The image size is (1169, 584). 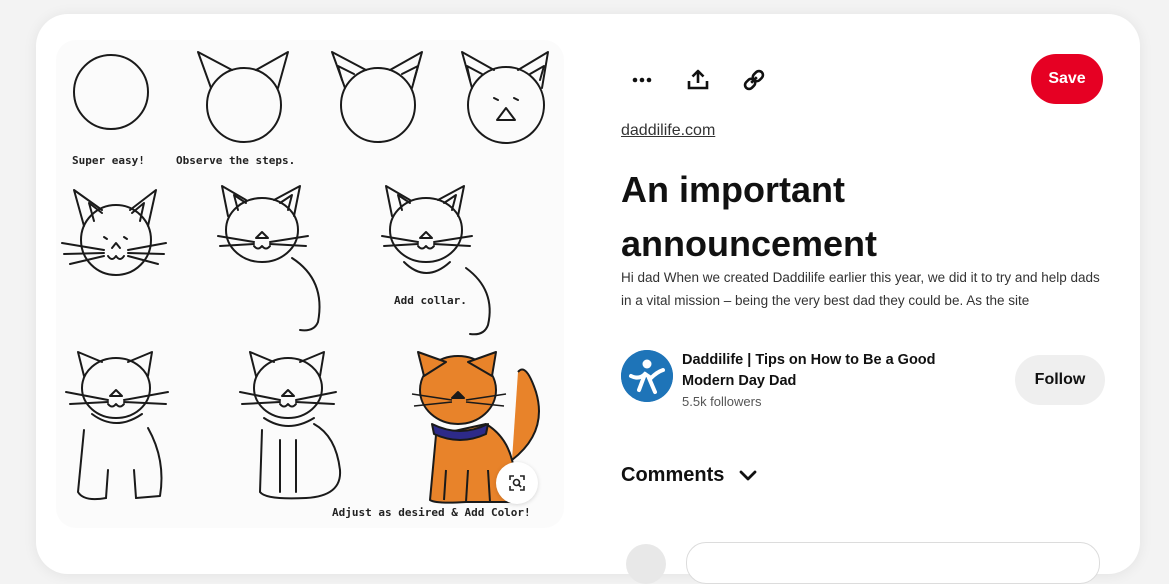 I want to click on link-icon, so click(x=754, y=80).